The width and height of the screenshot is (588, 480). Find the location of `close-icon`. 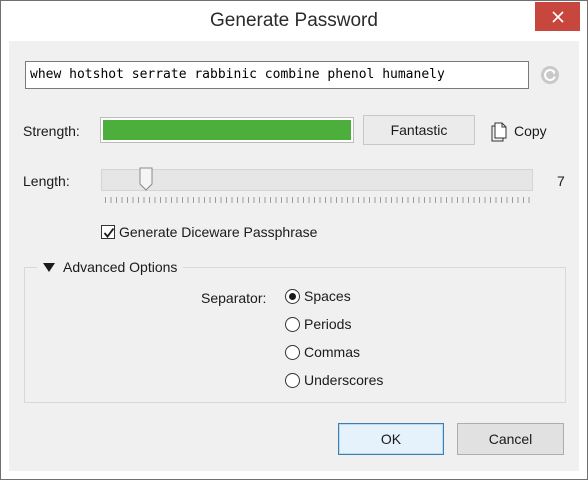

close-icon is located at coordinates (557, 16).